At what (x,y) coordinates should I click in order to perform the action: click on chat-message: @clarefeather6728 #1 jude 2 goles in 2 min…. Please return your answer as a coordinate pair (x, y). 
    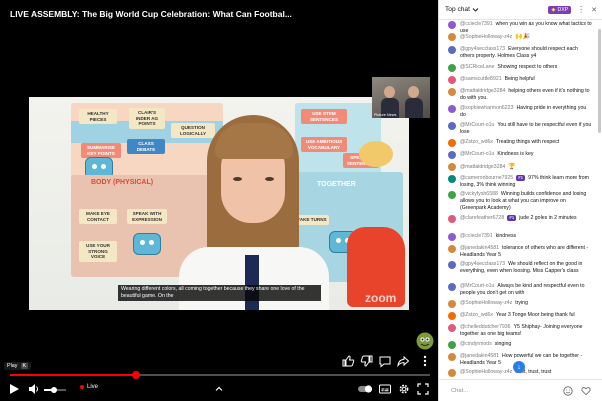
    Looking at the image, I should click on (520, 219).